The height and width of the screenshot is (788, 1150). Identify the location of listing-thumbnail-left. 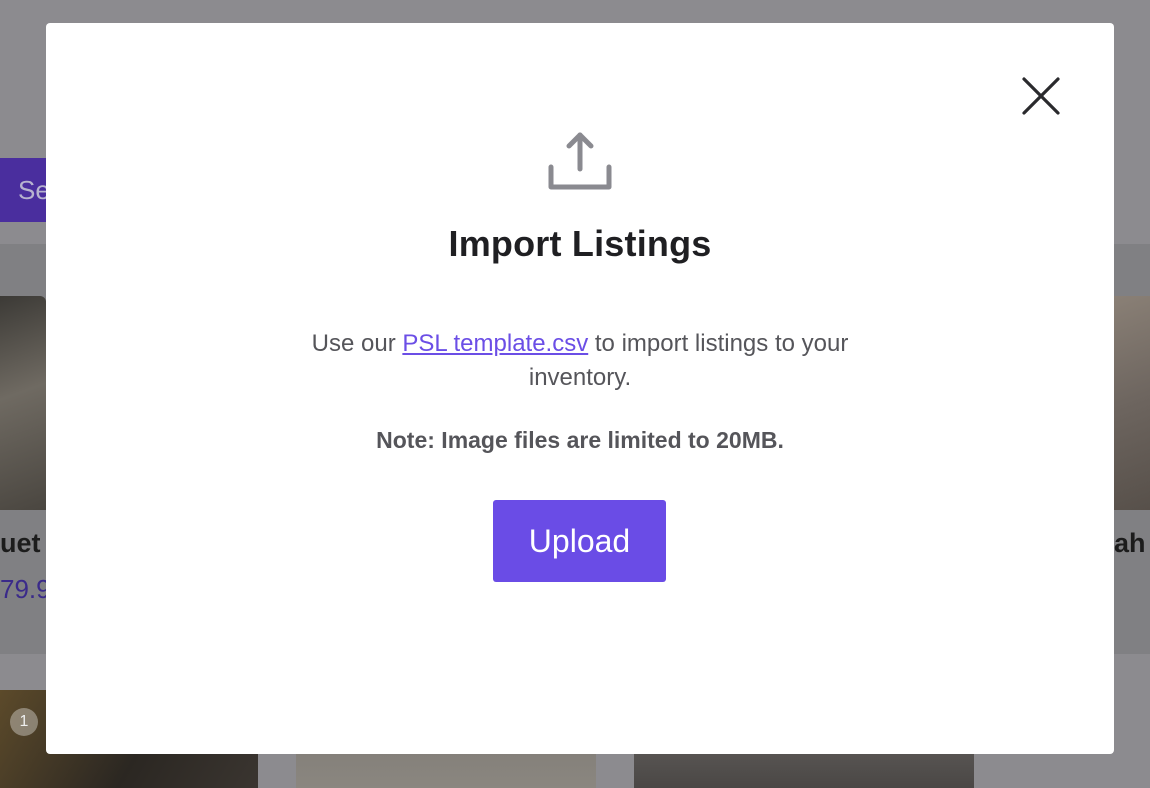
(23, 403).